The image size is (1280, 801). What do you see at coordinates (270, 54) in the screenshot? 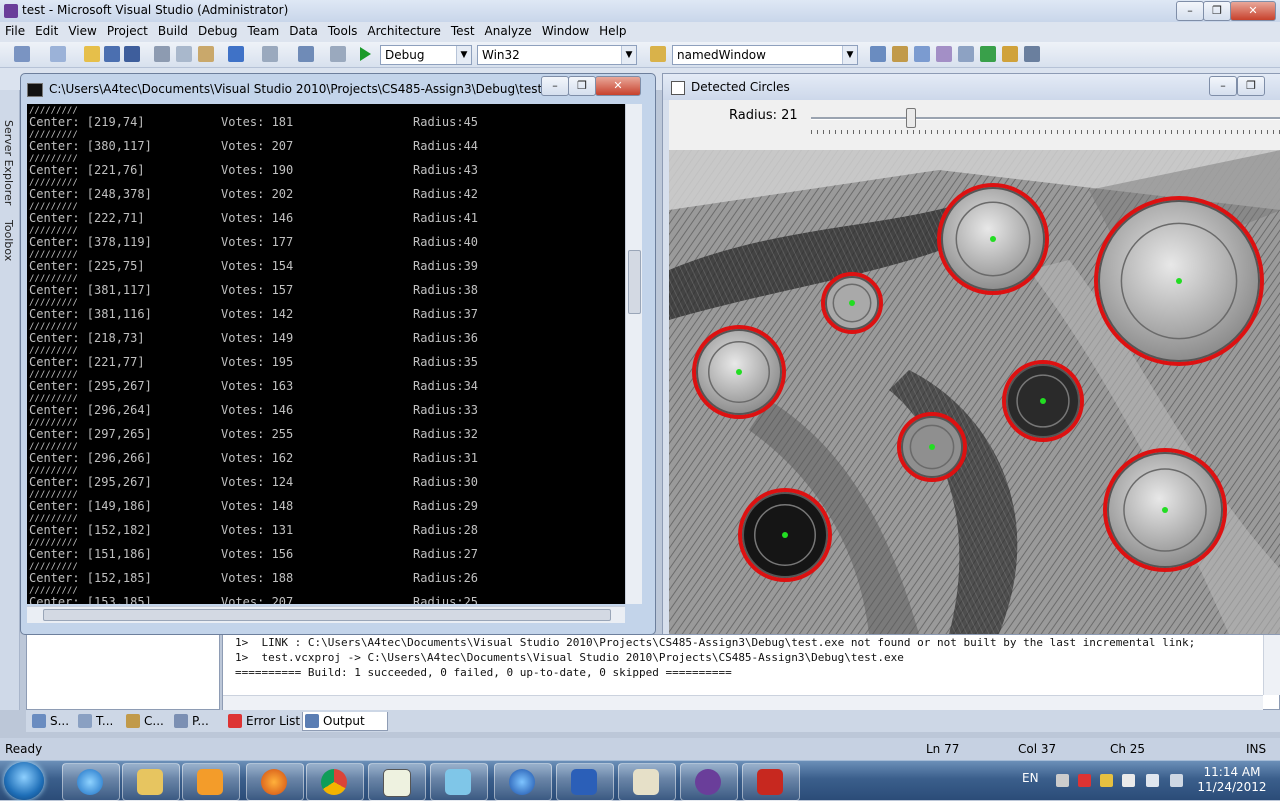
I see `redo-icon` at bounding box center [270, 54].